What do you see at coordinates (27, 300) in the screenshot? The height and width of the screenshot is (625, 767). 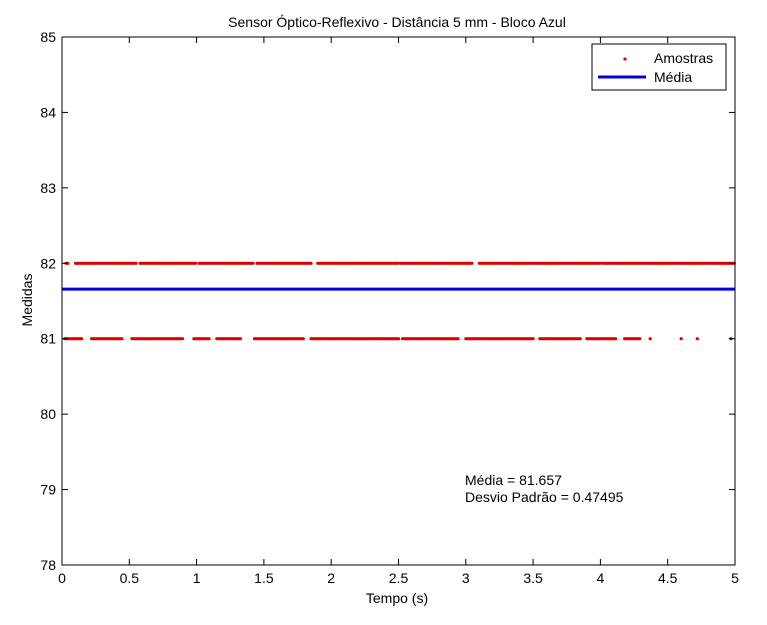 I see `y-axis-label: Medidas` at bounding box center [27, 300].